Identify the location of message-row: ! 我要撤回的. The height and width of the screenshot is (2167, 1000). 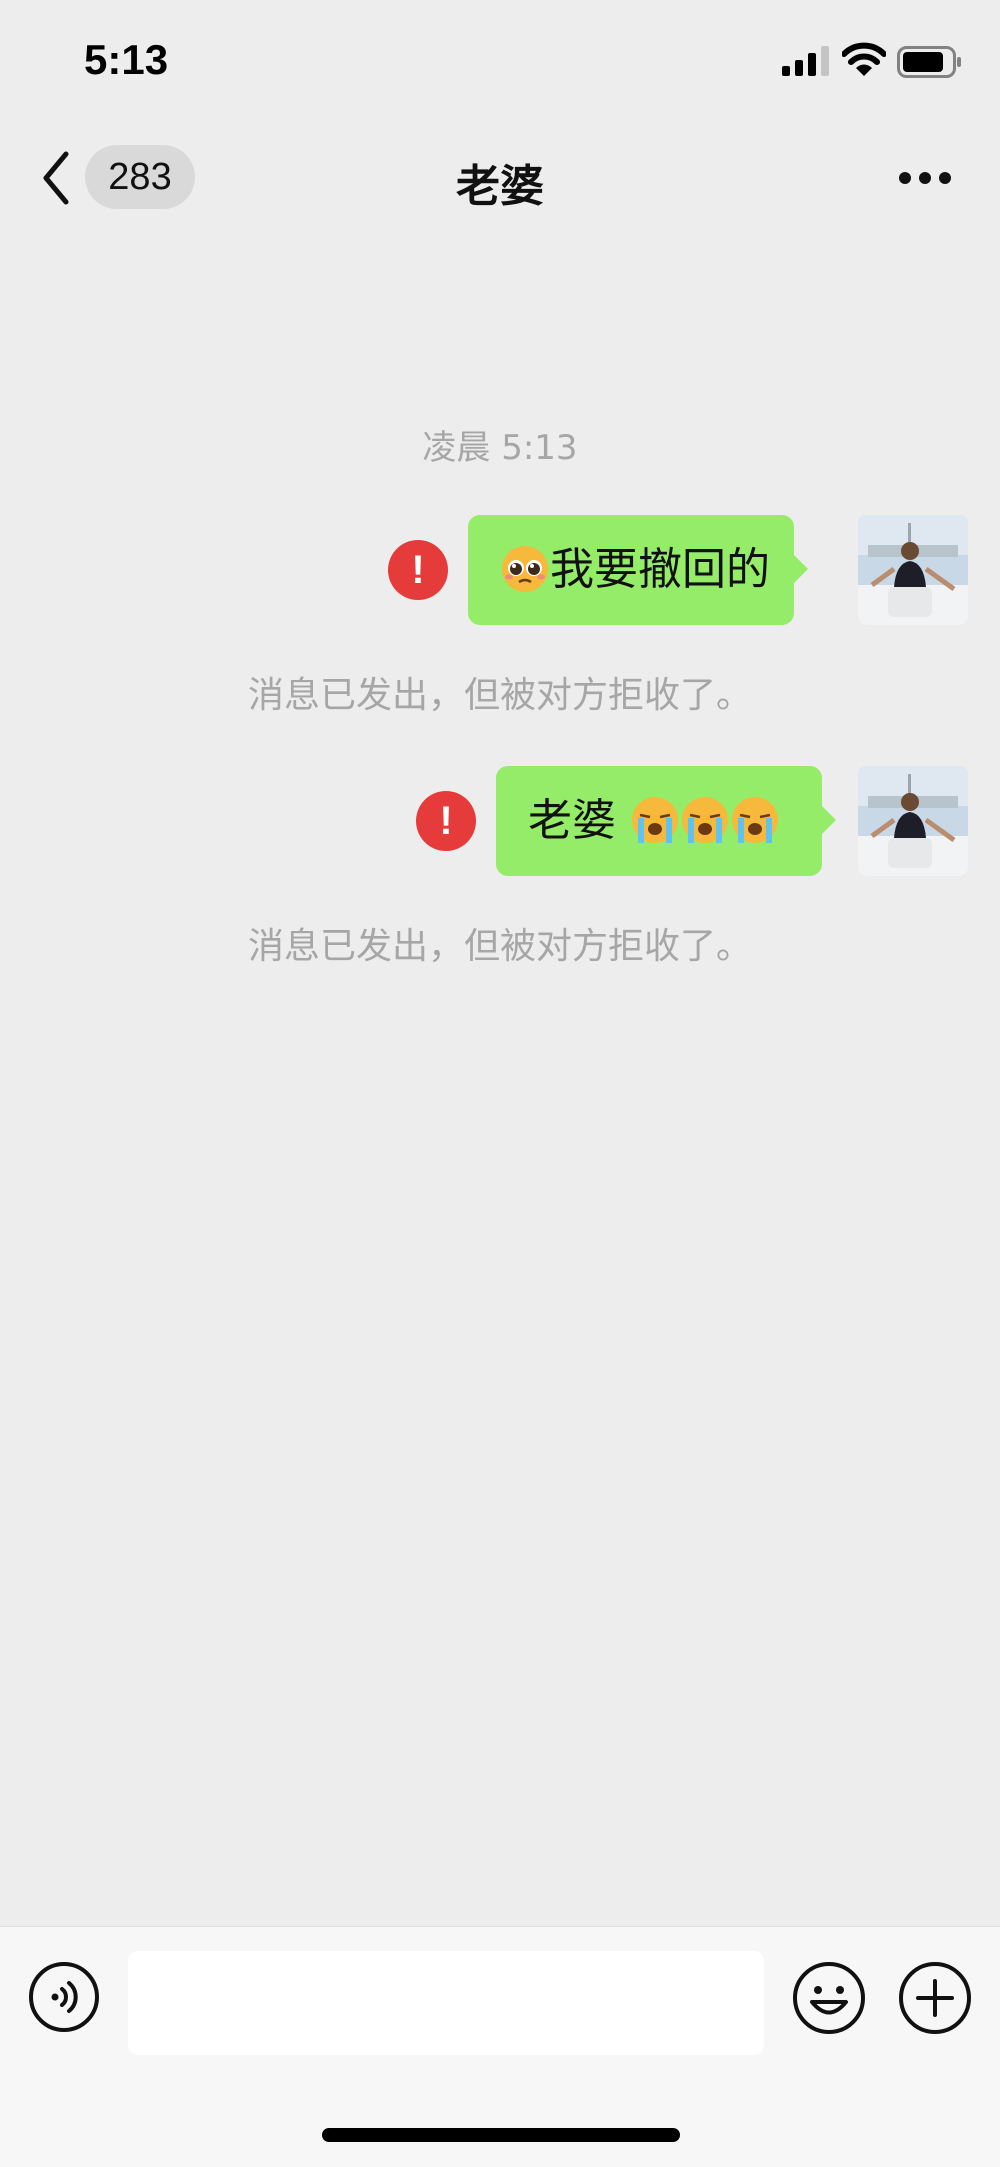
(678, 570).